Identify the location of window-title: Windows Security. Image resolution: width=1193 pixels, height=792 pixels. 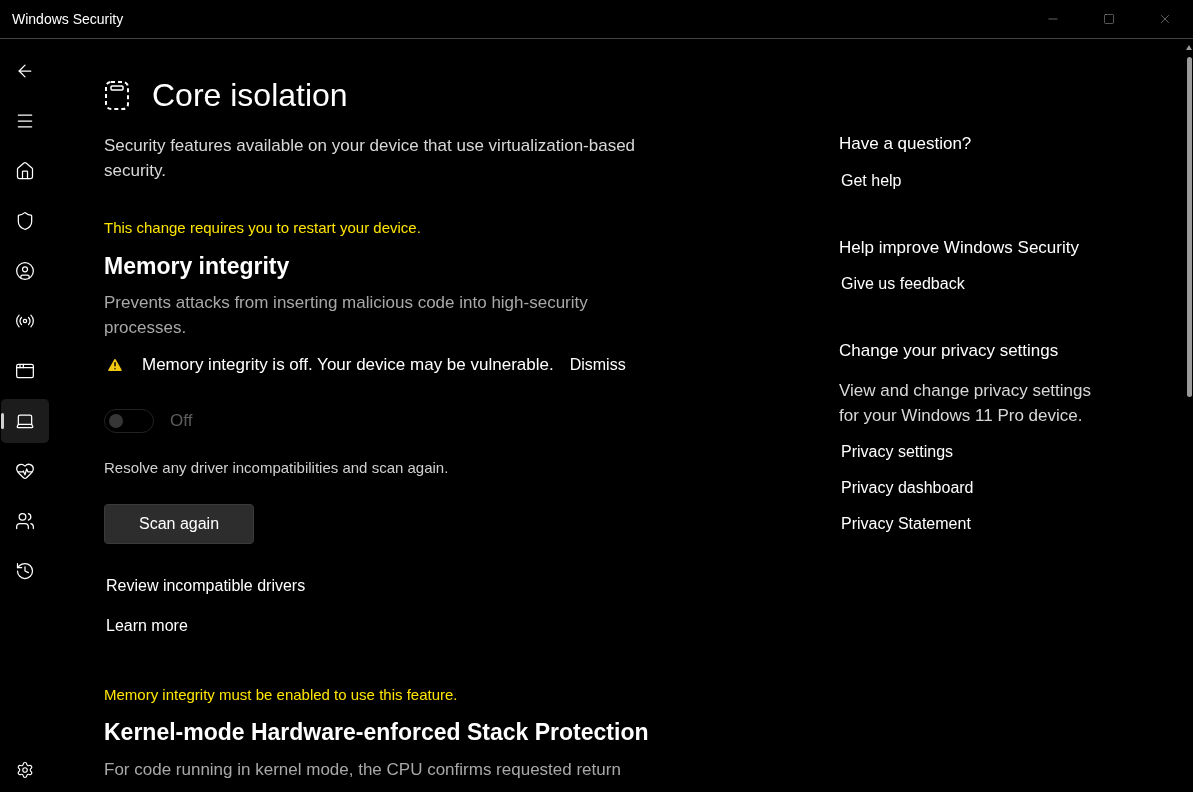
(68, 19).